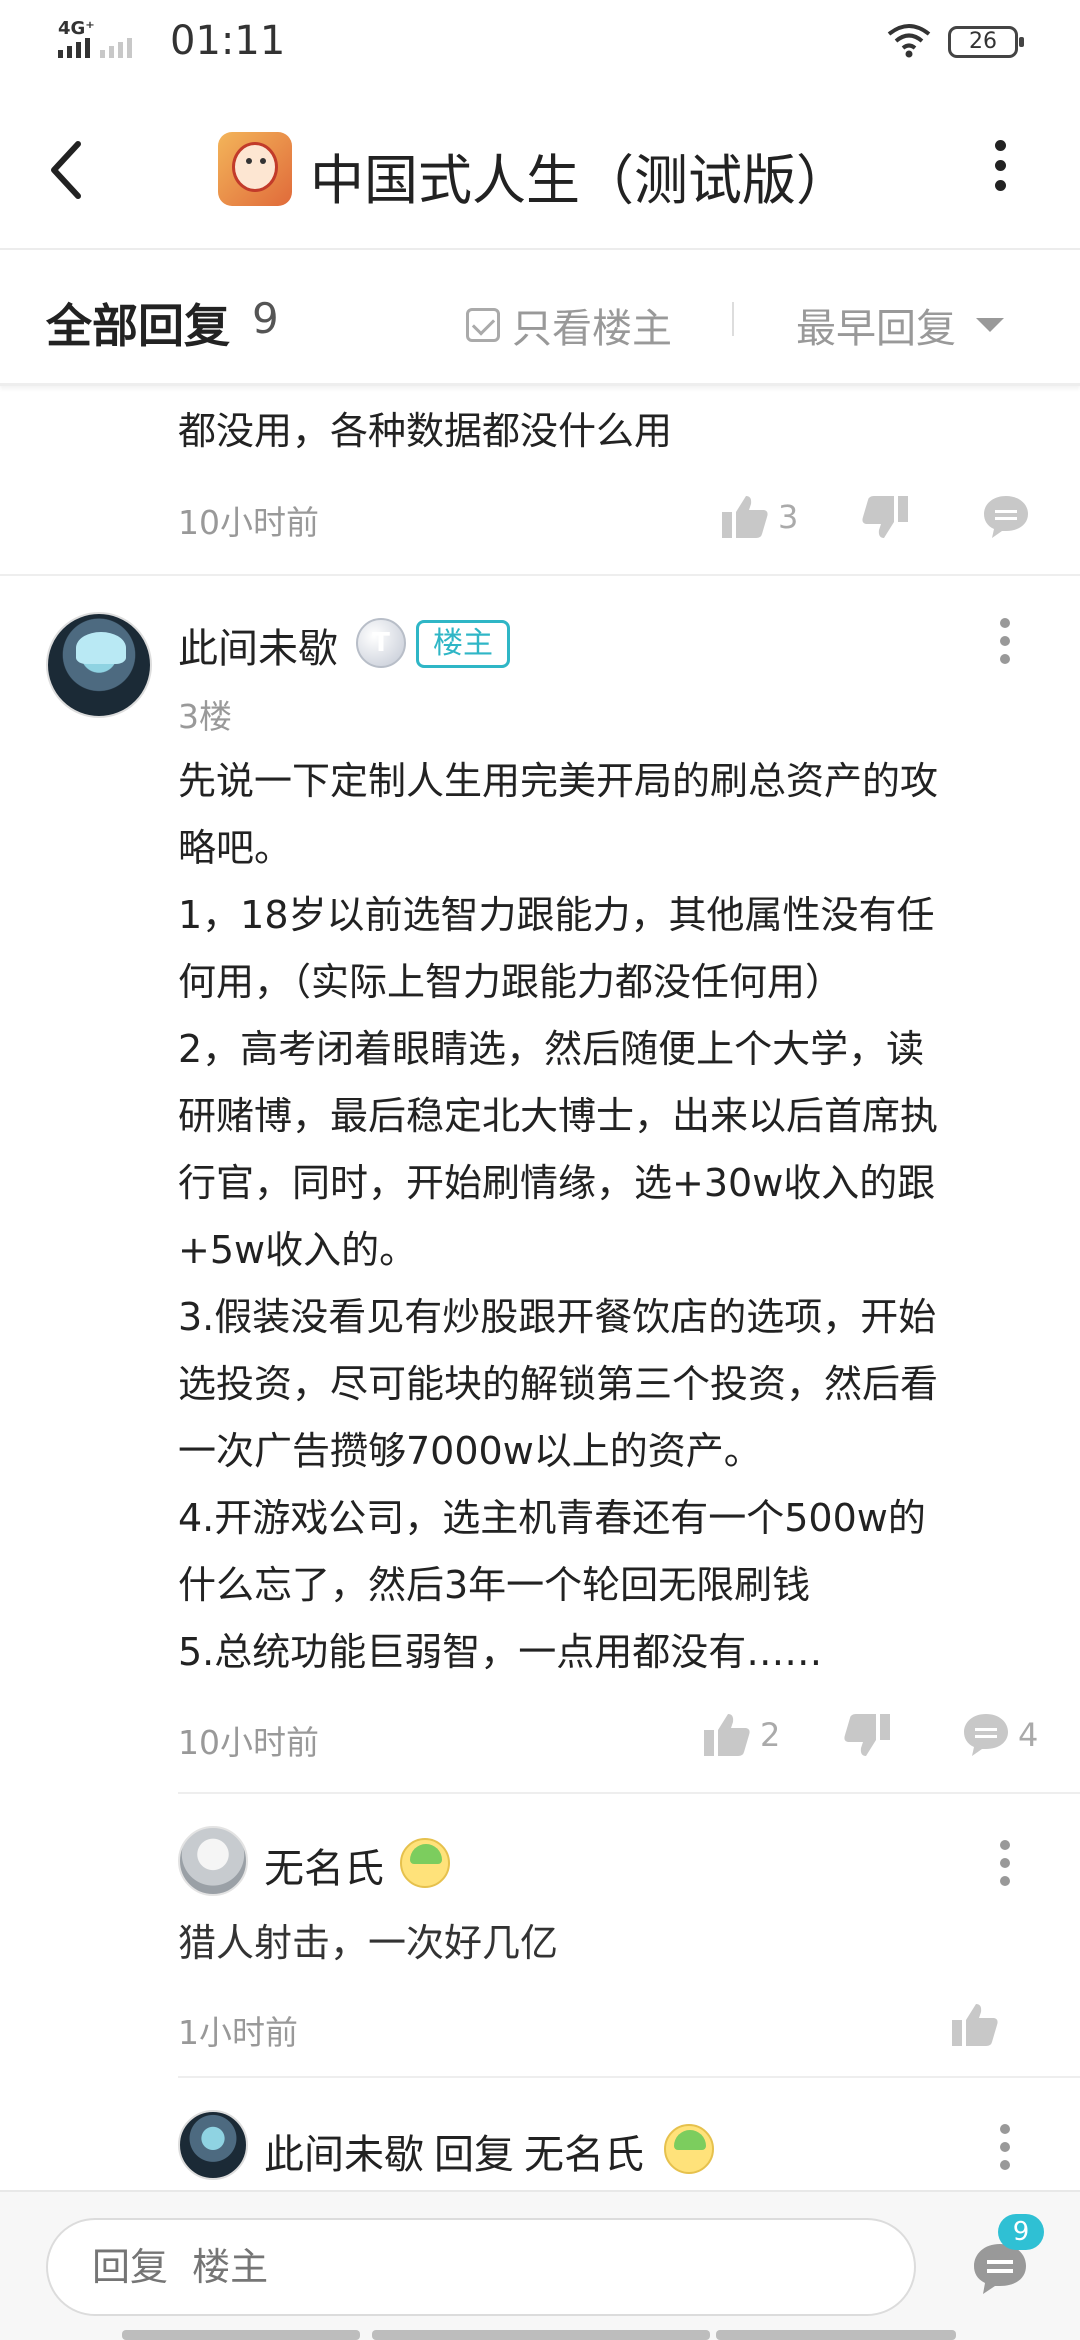  What do you see at coordinates (235, 848) in the screenshot?
I see `post-line: 略吧。` at bounding box center [235, 848].